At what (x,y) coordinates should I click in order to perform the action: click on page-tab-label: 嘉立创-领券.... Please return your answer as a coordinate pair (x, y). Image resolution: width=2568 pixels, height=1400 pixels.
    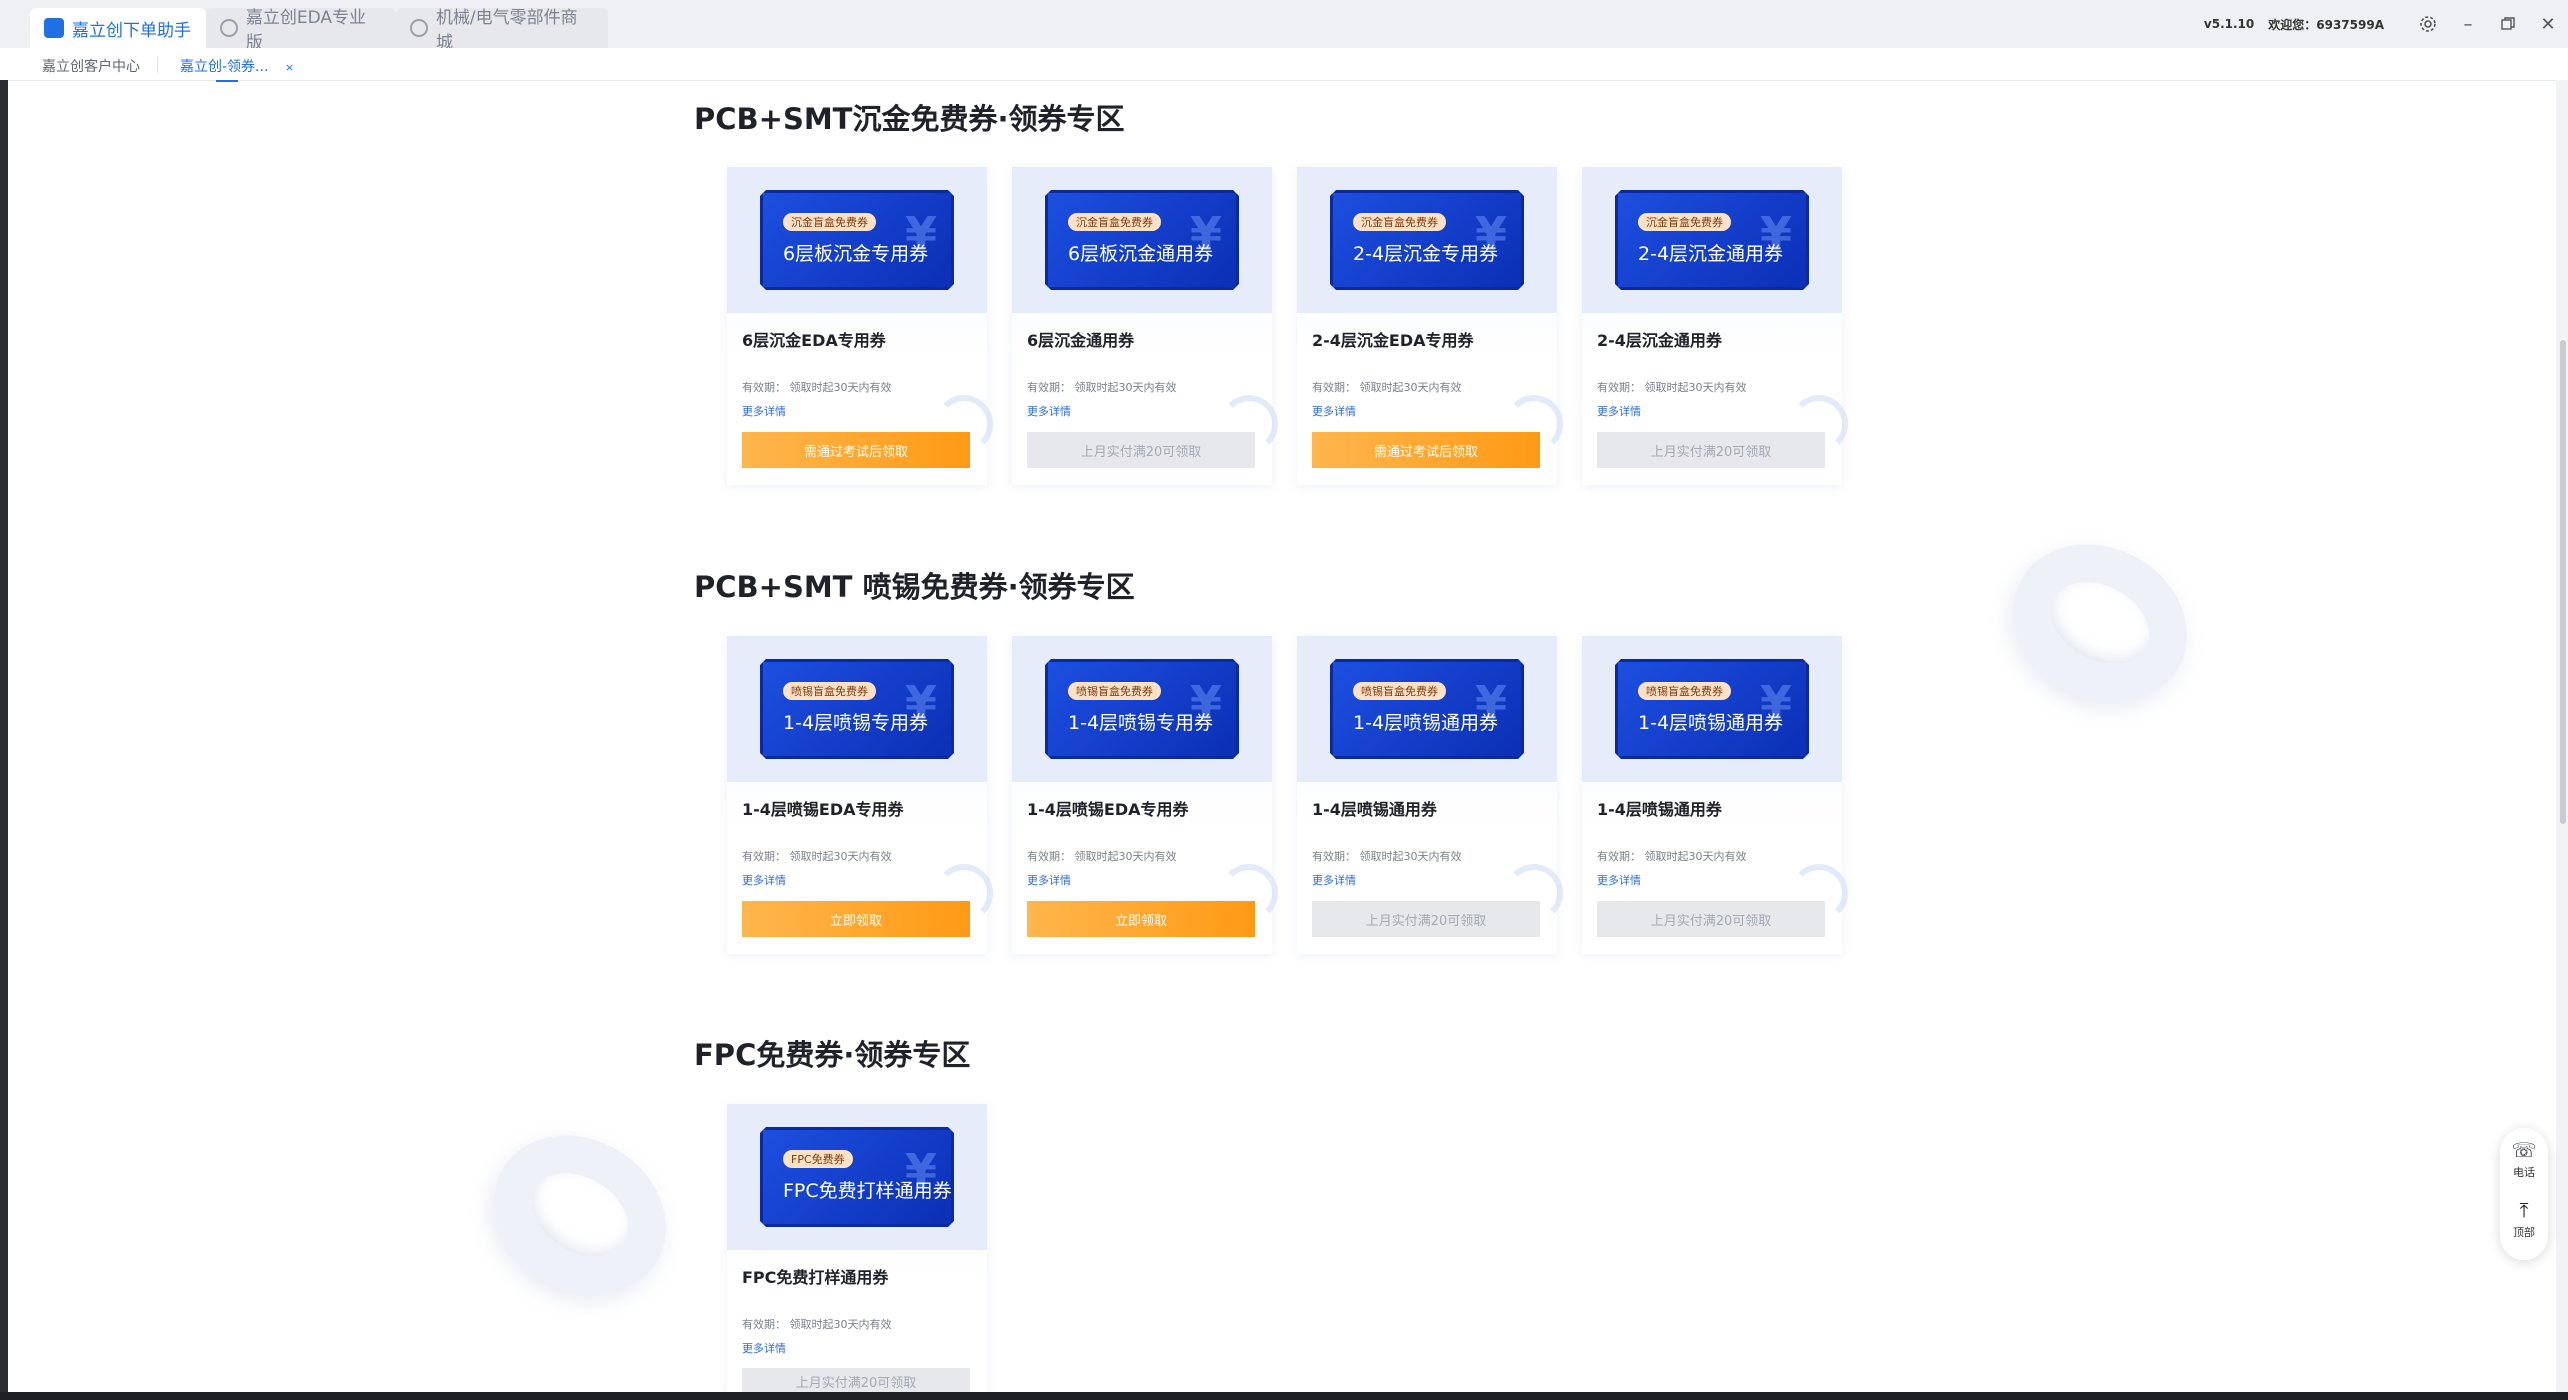
    Looking at the image, I should click on (224, 67).